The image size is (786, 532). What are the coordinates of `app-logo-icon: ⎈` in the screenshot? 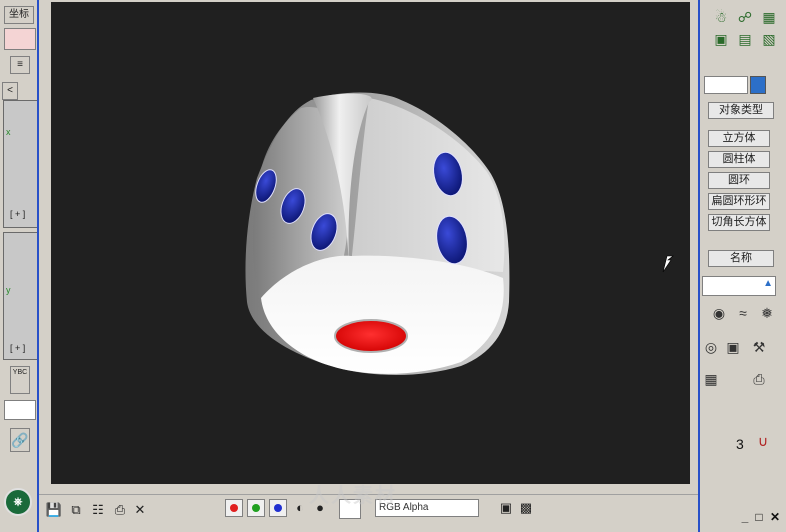 It's located at (18, 502).